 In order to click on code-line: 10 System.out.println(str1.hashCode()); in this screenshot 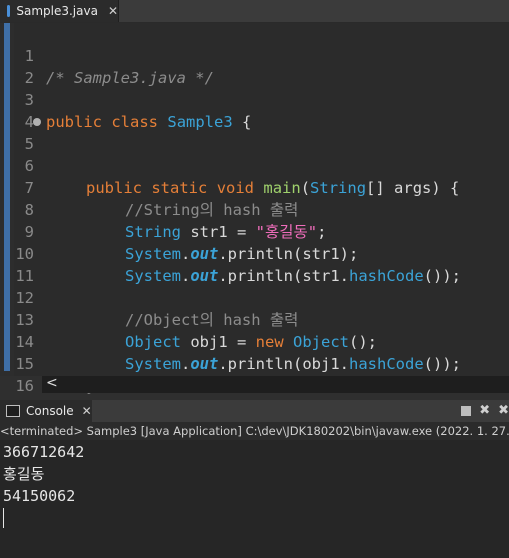, I will do `click(254, 253)`.